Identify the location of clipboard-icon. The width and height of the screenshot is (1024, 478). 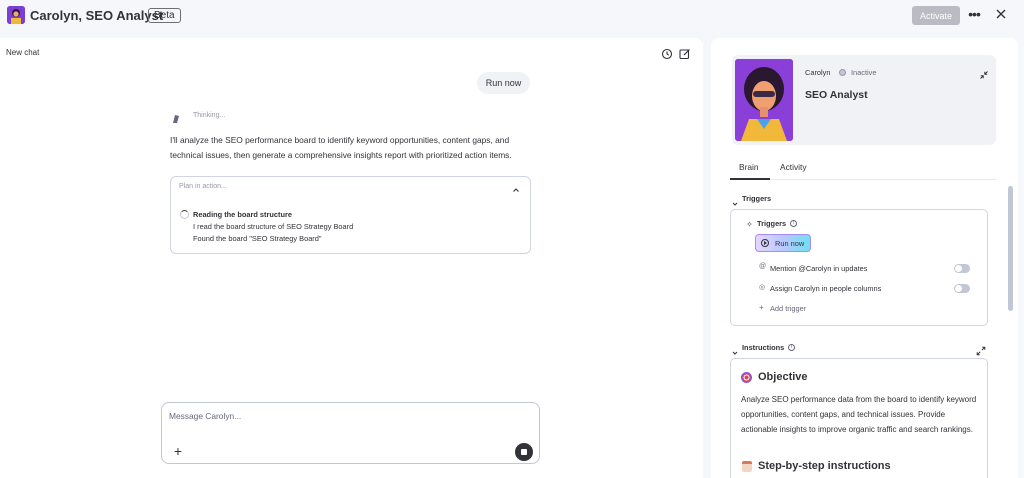
(747, 466).